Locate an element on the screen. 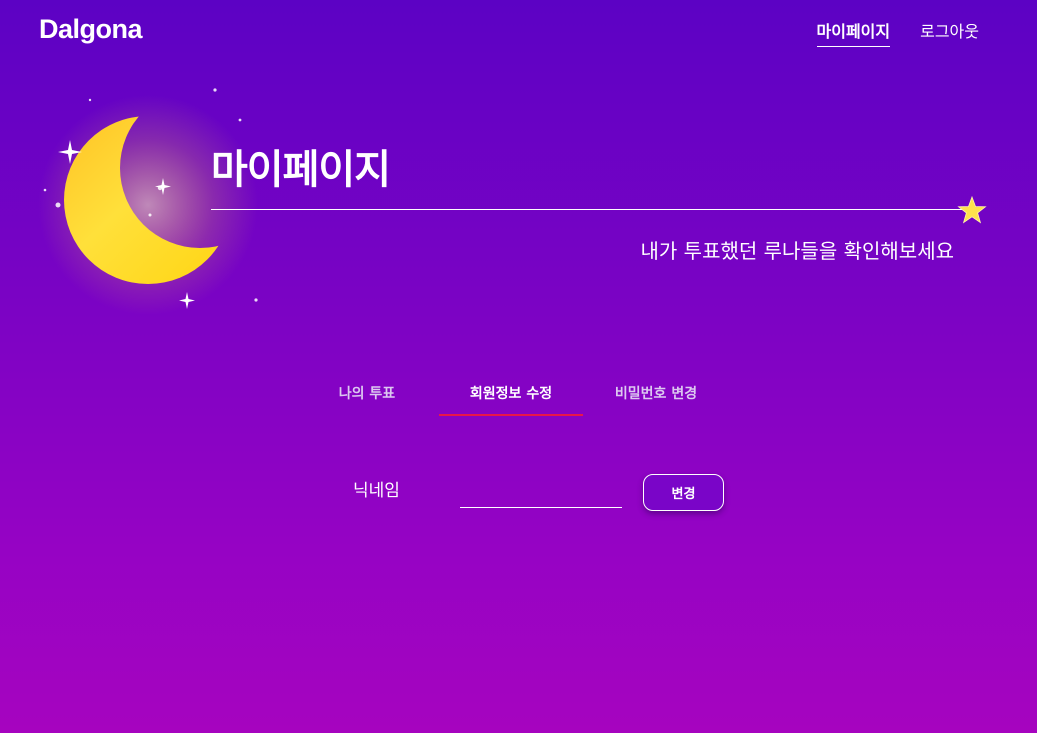 The height and width of the screenshot is (733, 1037). change-nickname-button: 변경 is located at coordinates (683, 492).